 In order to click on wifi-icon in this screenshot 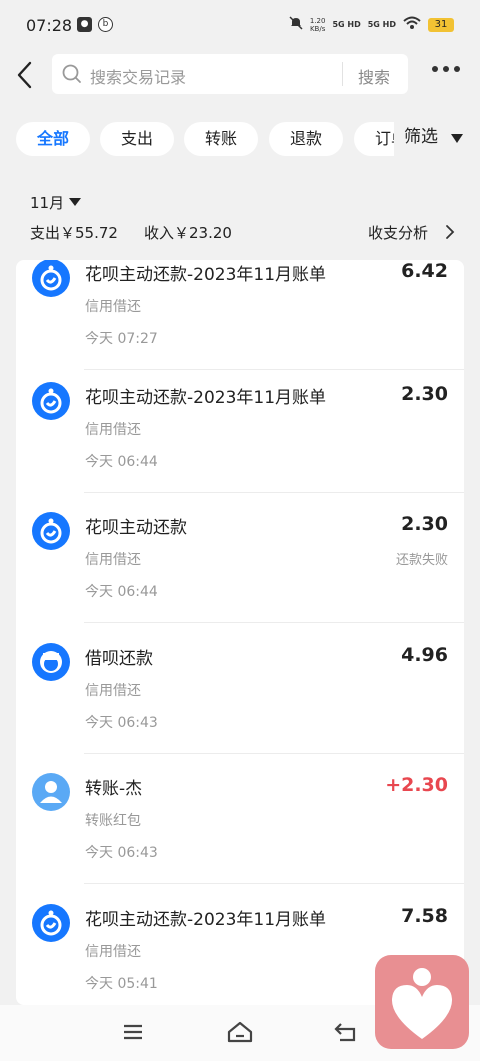, I will do `click(412, 24)`.